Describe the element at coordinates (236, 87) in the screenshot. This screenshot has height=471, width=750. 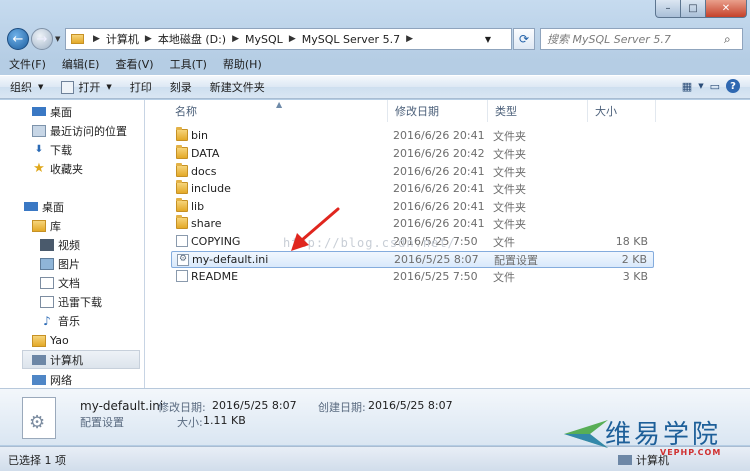
I see `new-folder-button: 新建文件夹` at that location.